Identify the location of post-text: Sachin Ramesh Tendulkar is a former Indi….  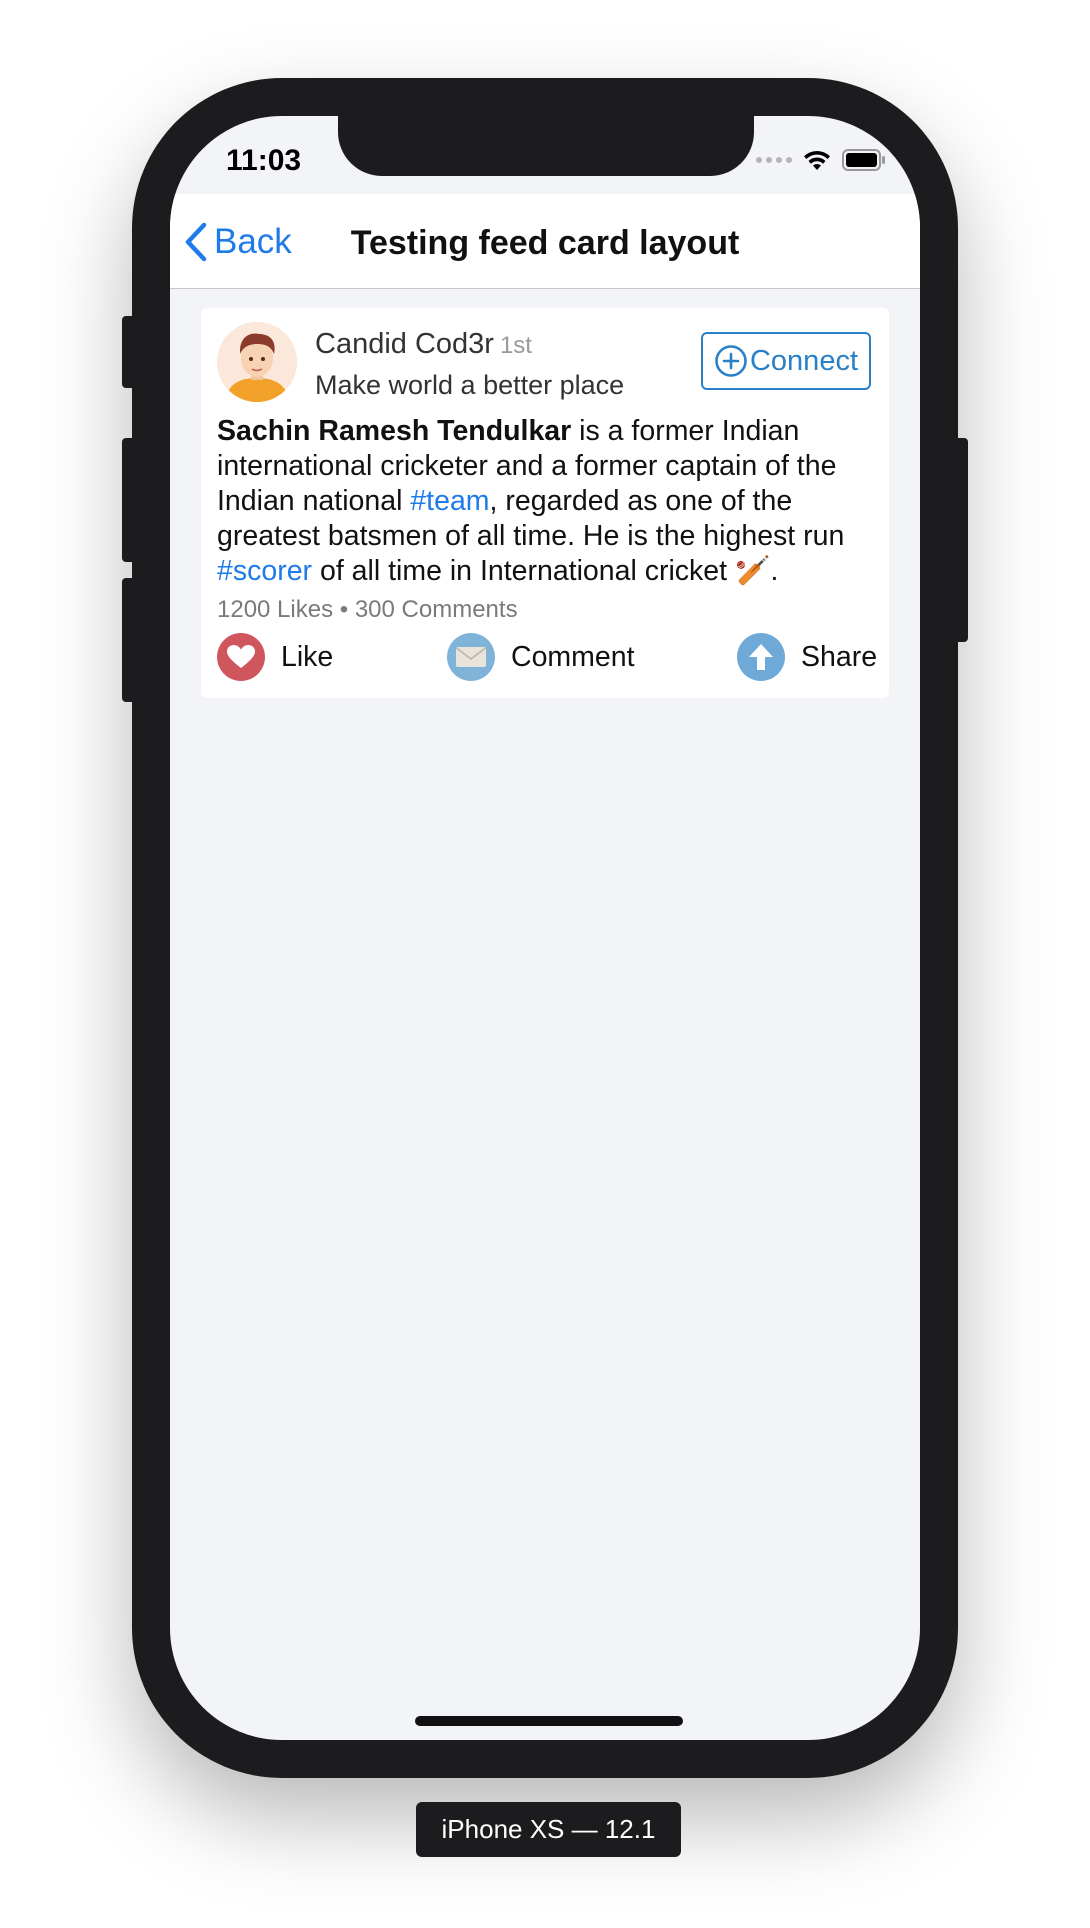
(553, 501).